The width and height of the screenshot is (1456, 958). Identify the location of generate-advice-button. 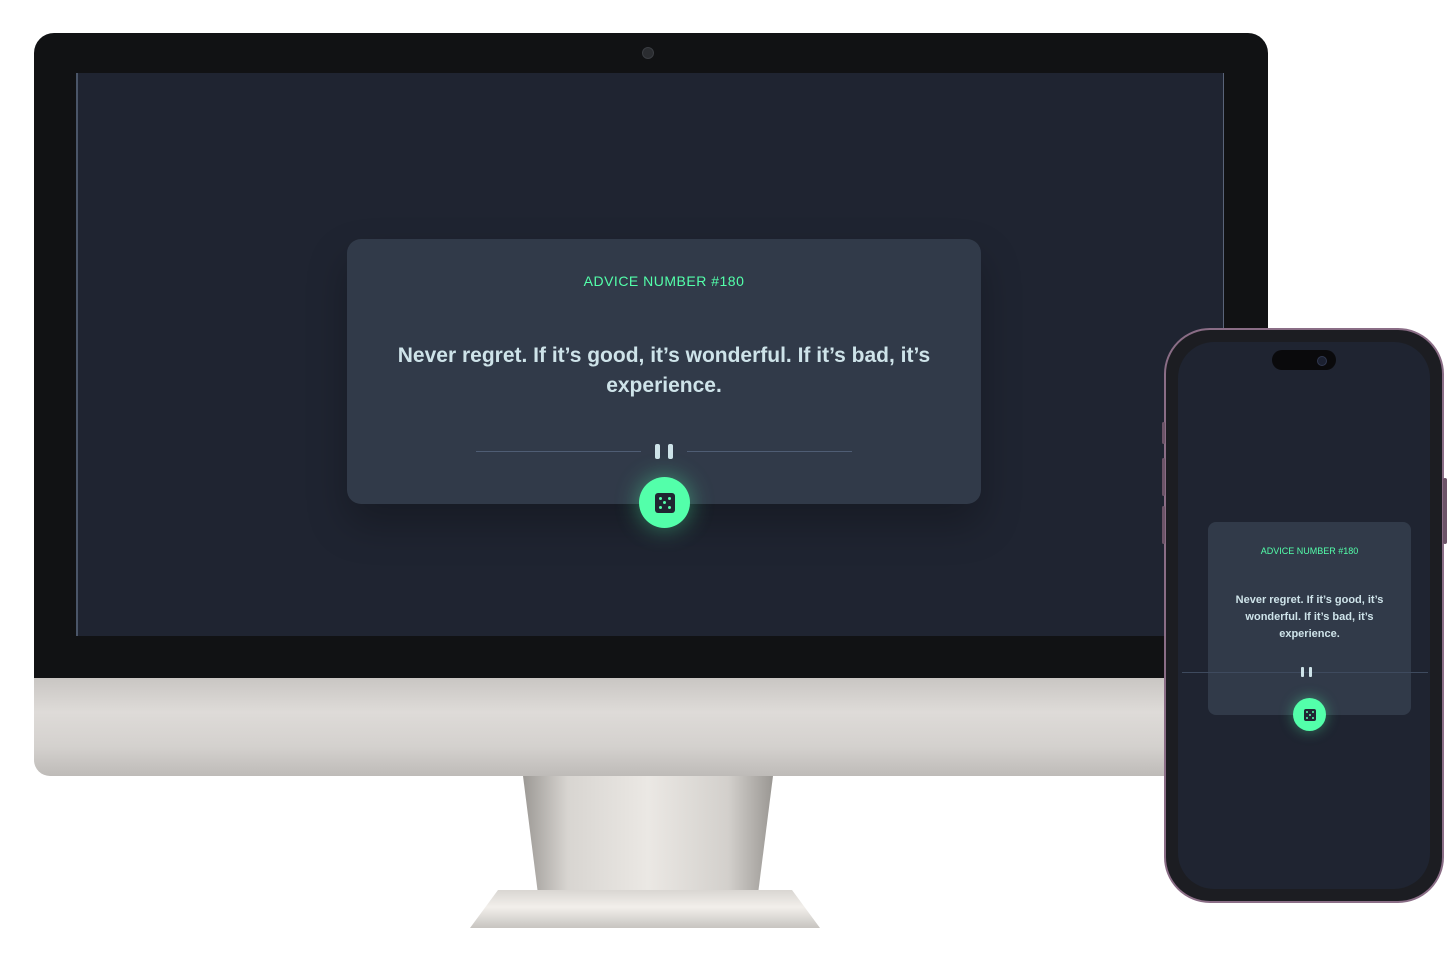
(664, 502).